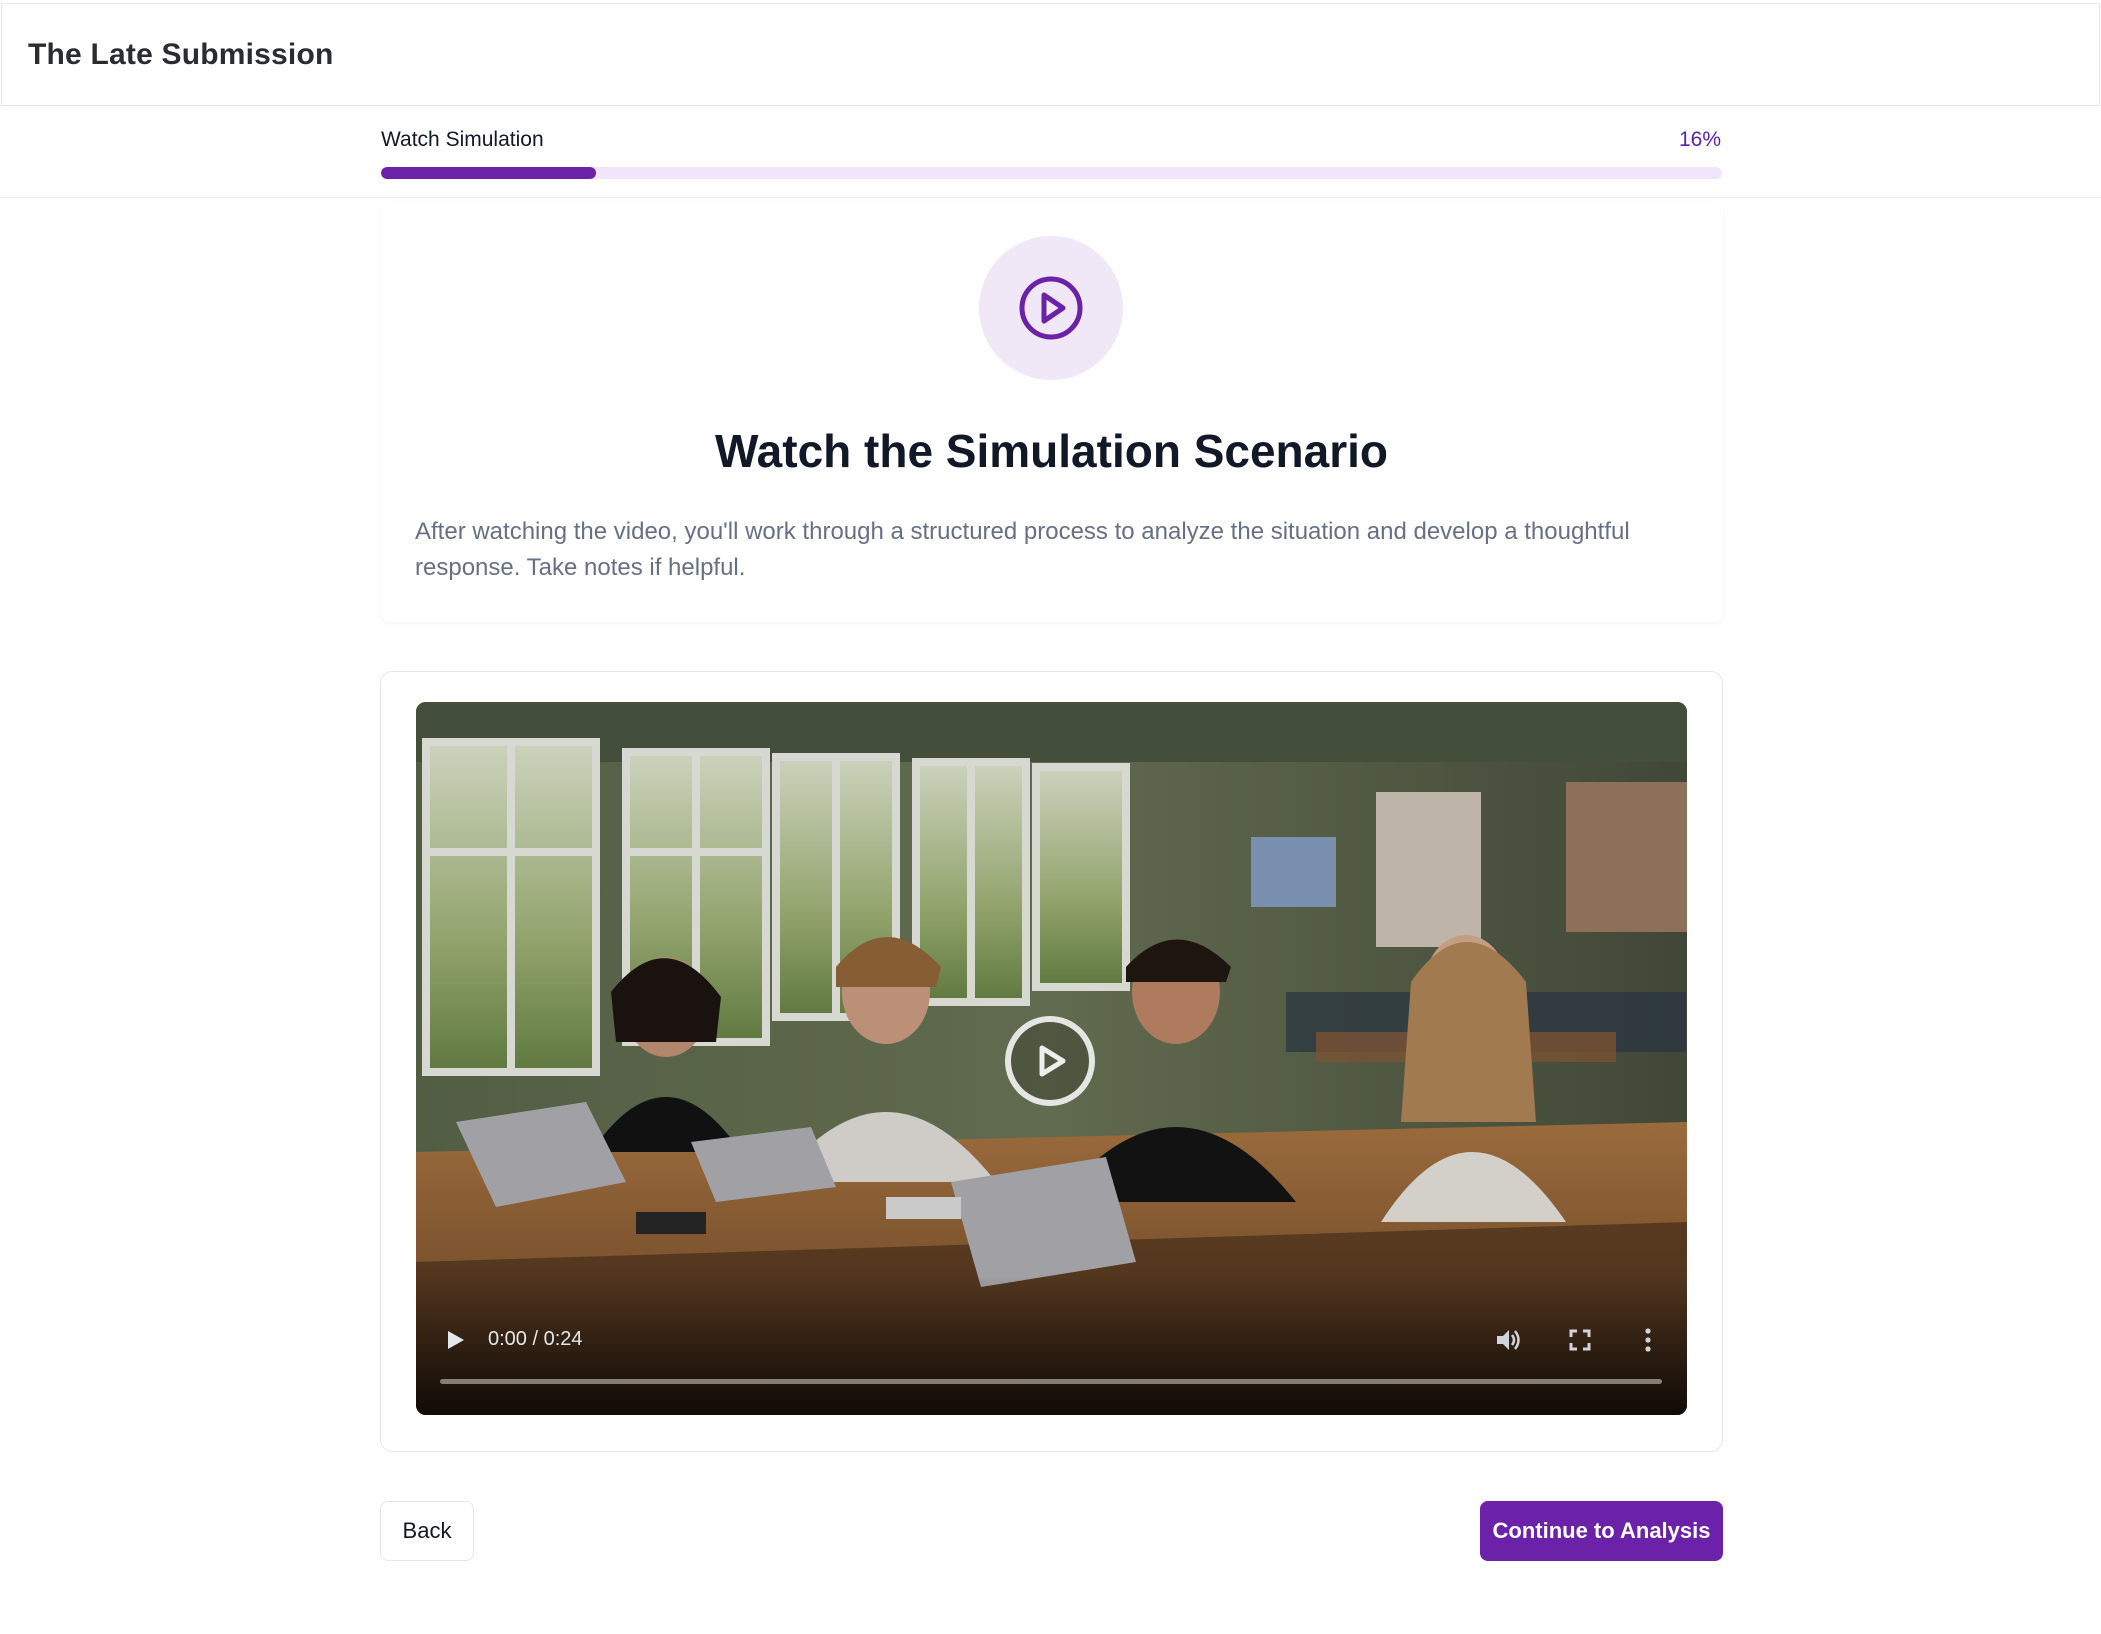  I want to click on play-icon, so click(456, 1340).